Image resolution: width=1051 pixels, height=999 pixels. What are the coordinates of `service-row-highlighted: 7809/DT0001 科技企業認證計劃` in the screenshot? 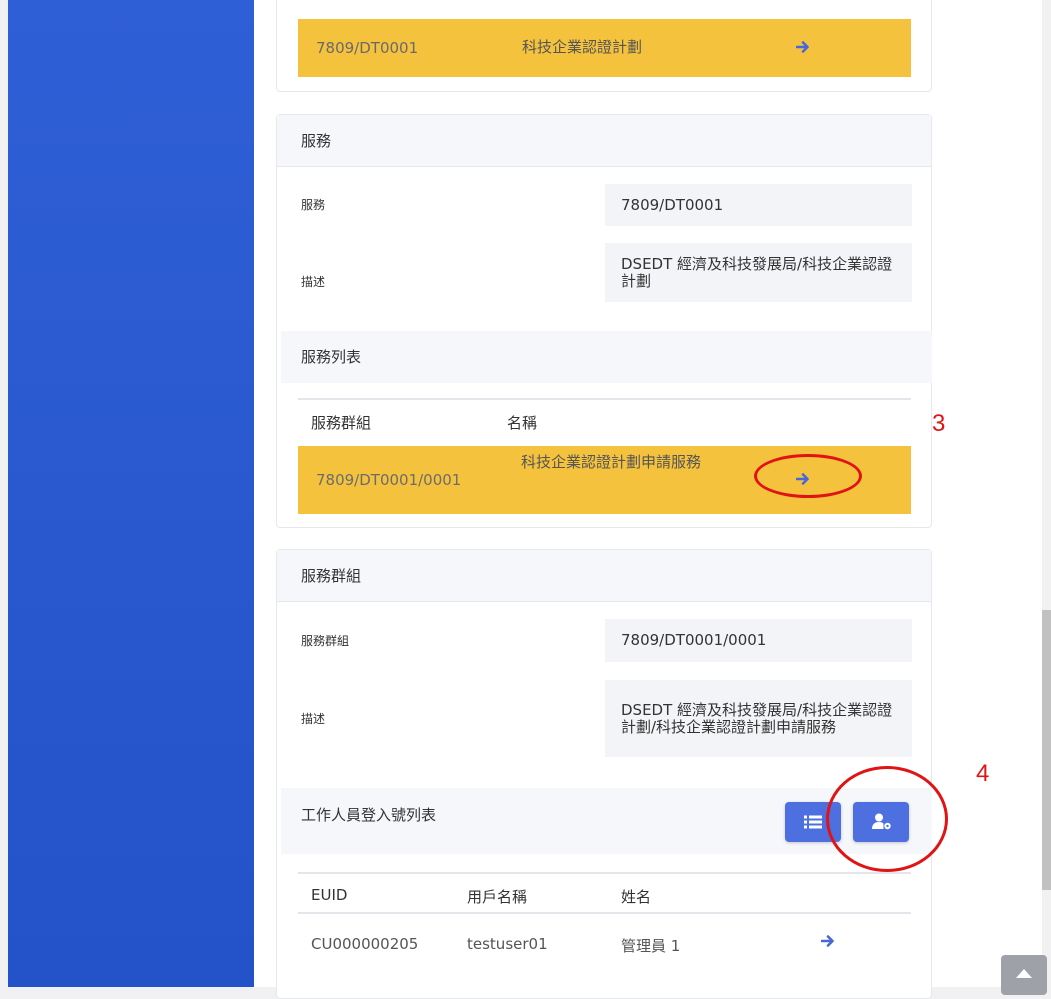 It's located at (604, 48).